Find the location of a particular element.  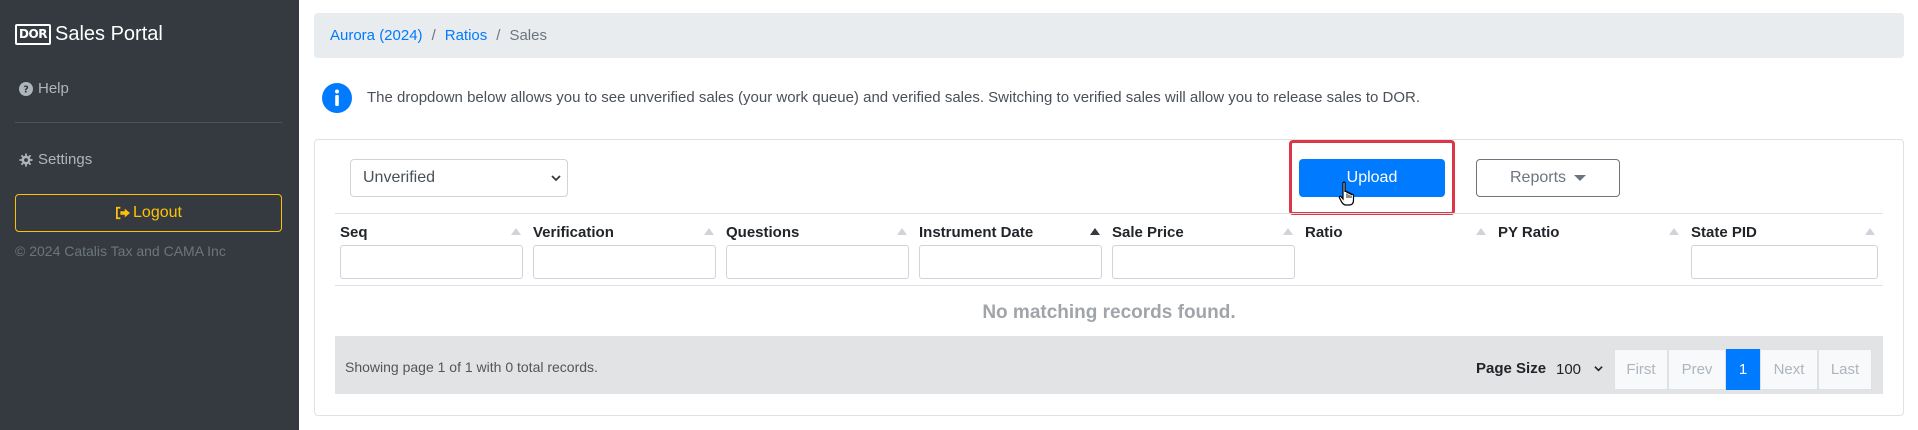

pager-last-button: Last is located at coordinates (1845, 369).